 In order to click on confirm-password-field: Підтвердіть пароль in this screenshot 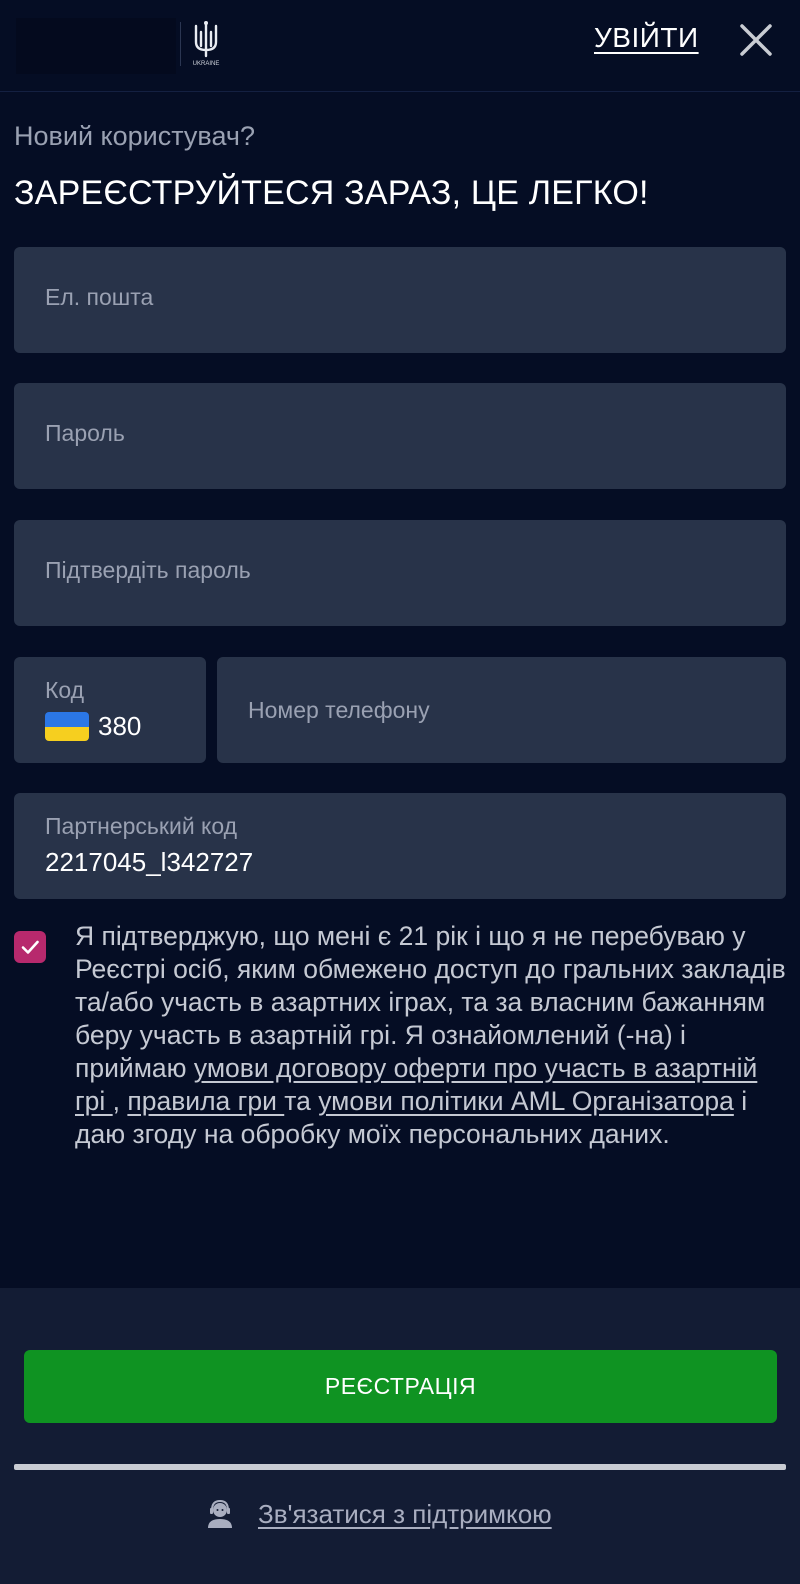, I will do `click(400, 573)`.